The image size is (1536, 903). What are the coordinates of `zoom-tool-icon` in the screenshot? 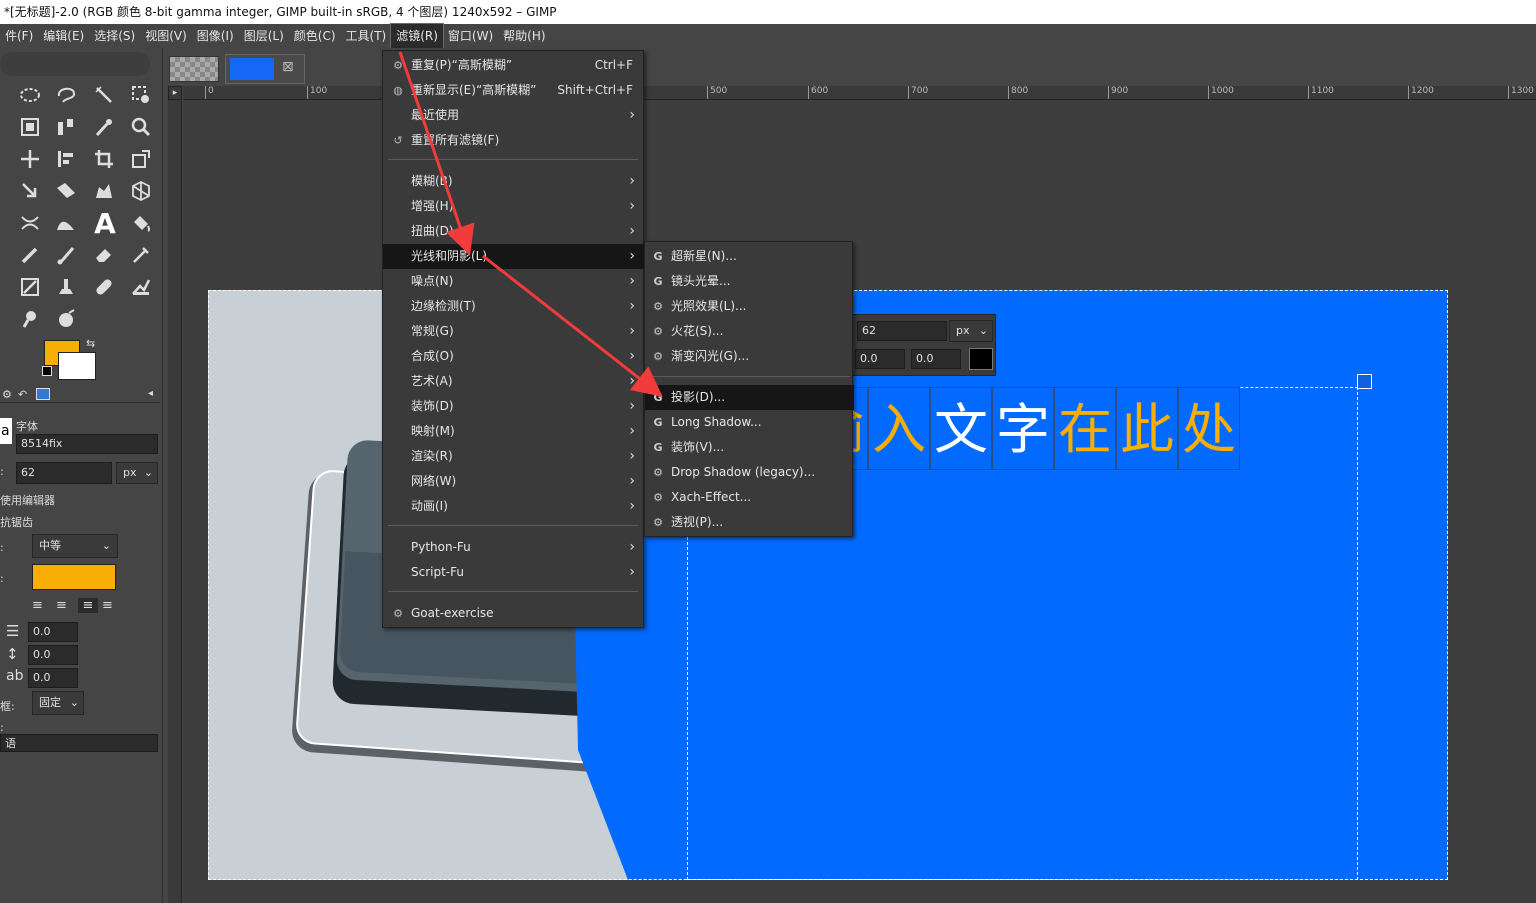 It's located at (141, 127).